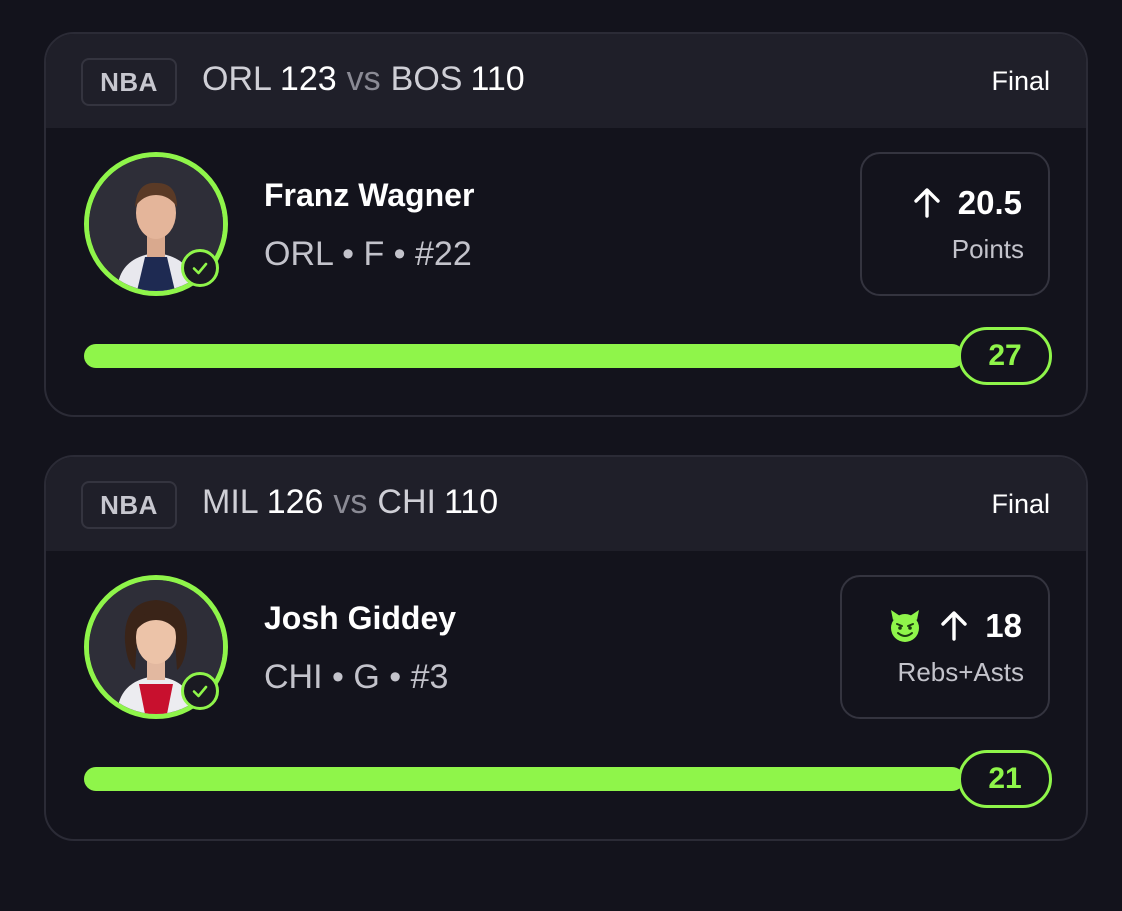 The height and width of the screenshot is (911, 1122). I want to click on scoreline: MIL 126 vs CHI 110, so click(350, 502).